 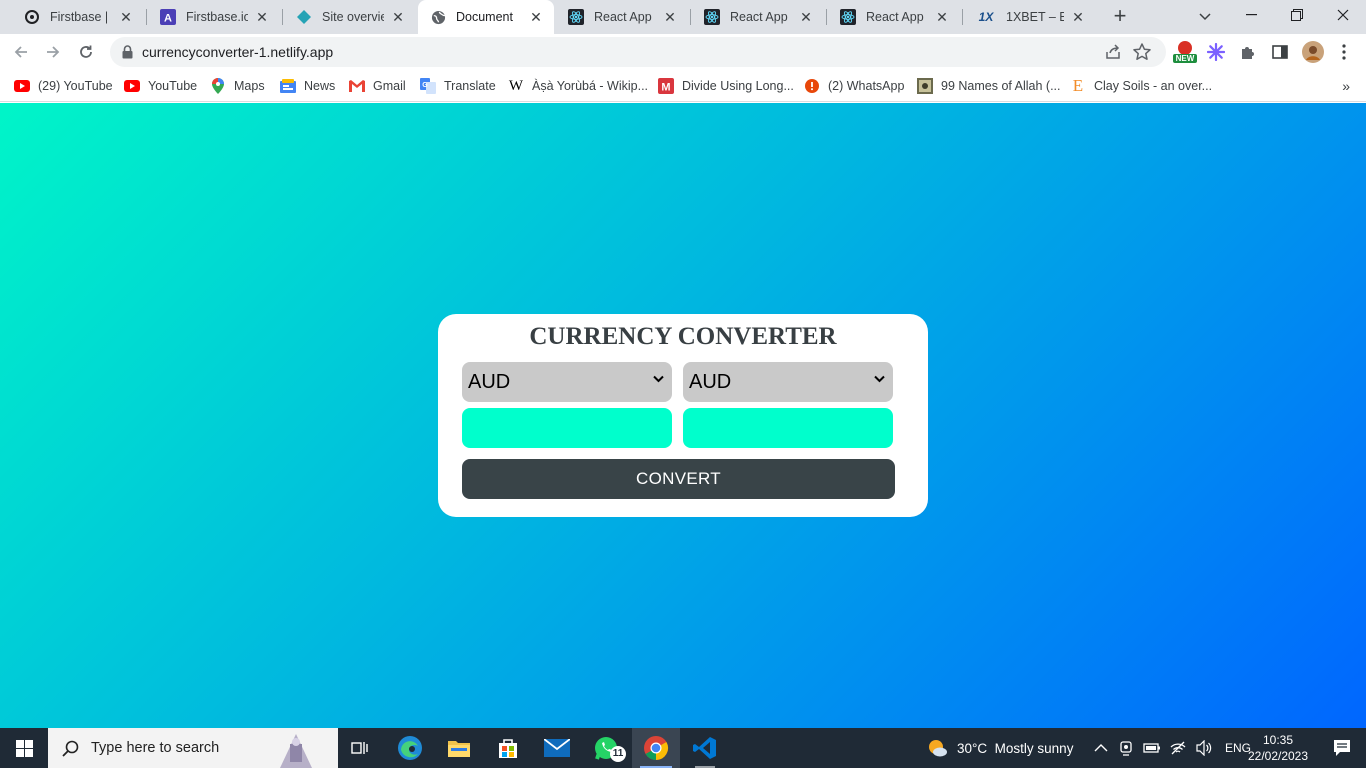 What do you see at coordinates (606, 748) in the screenshot?
I see `whatsapp-taskbar-button: 11` at bounding box center [606, 748].